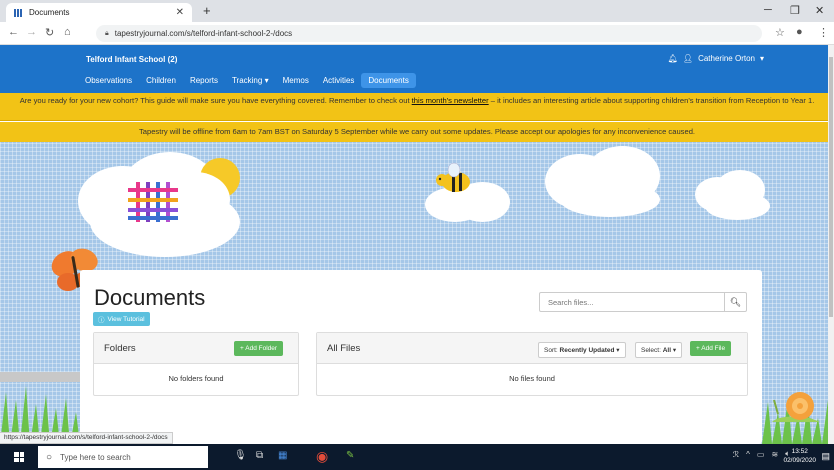  What do you see at coordinates (711, 348) in the screenshot?
I see `add-file-button: + Add File` at bounding box center [711, 348].